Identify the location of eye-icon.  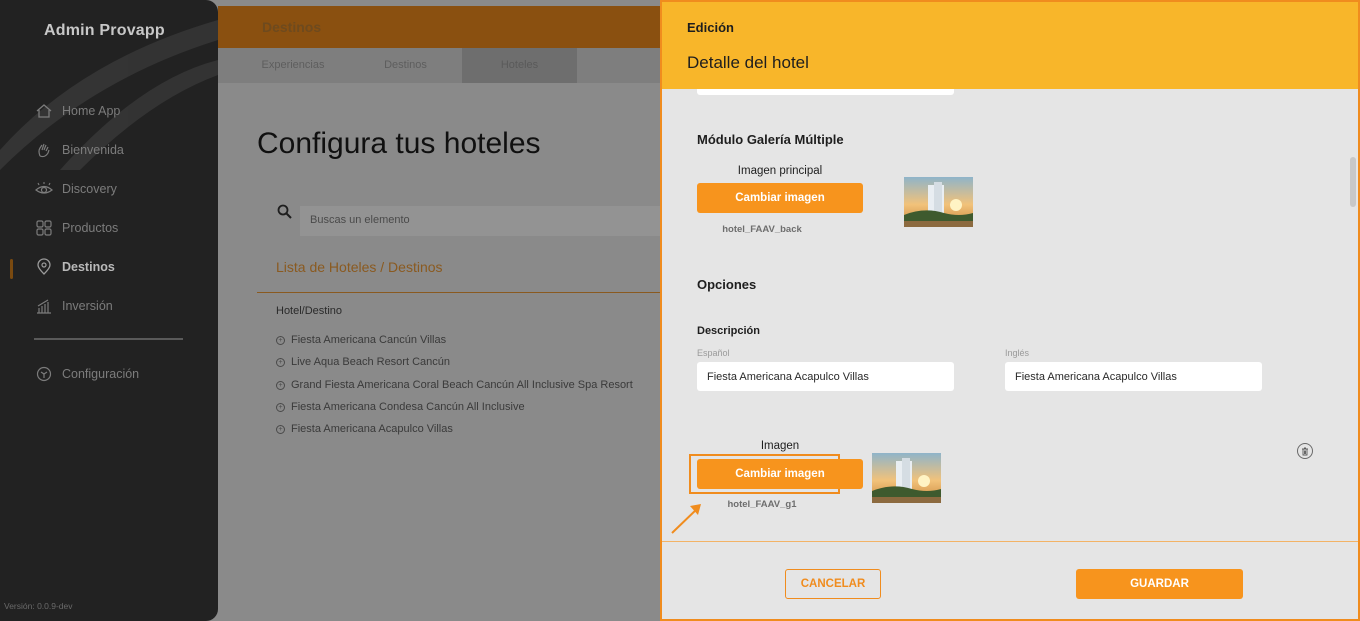
(43, 188).